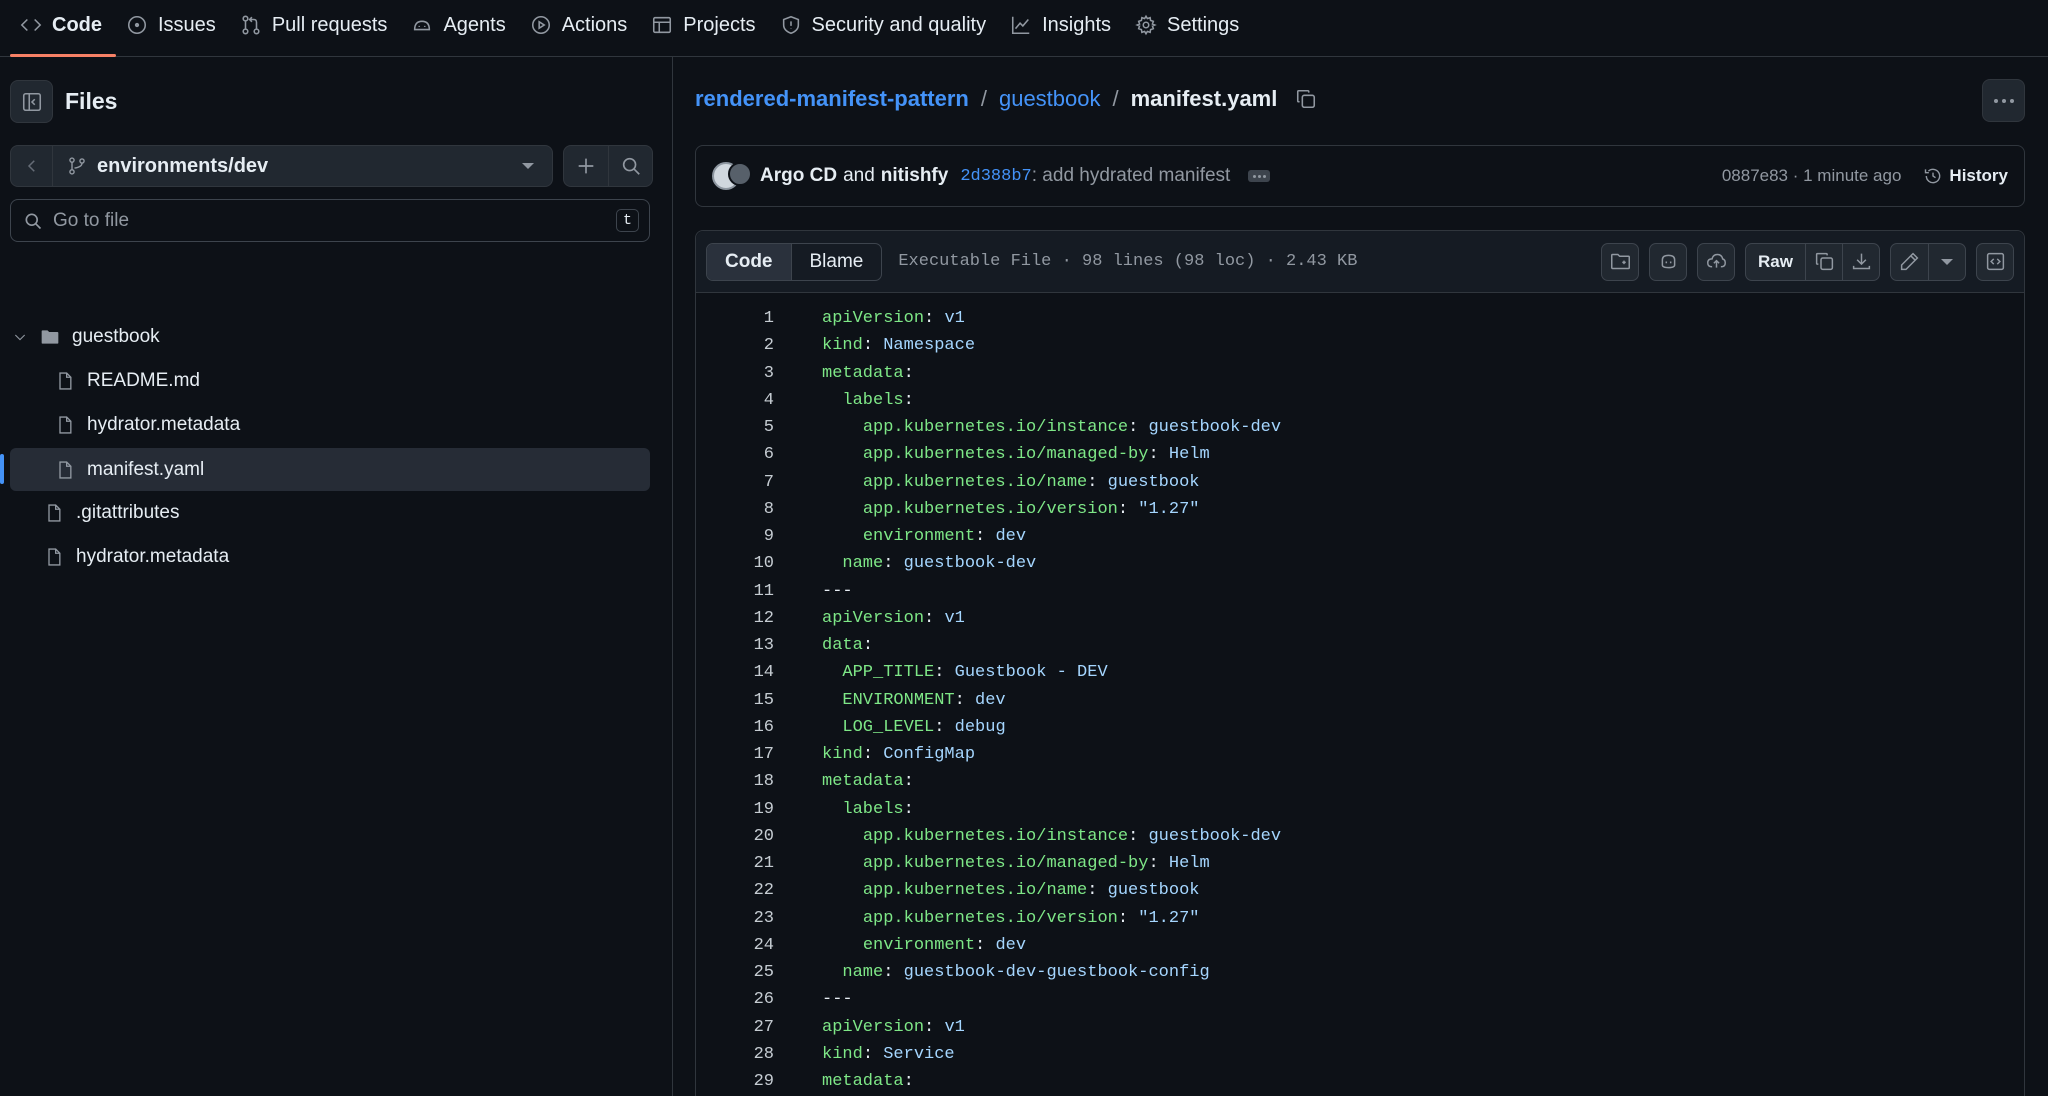  I want to click on download-button, so click(1860, 261).